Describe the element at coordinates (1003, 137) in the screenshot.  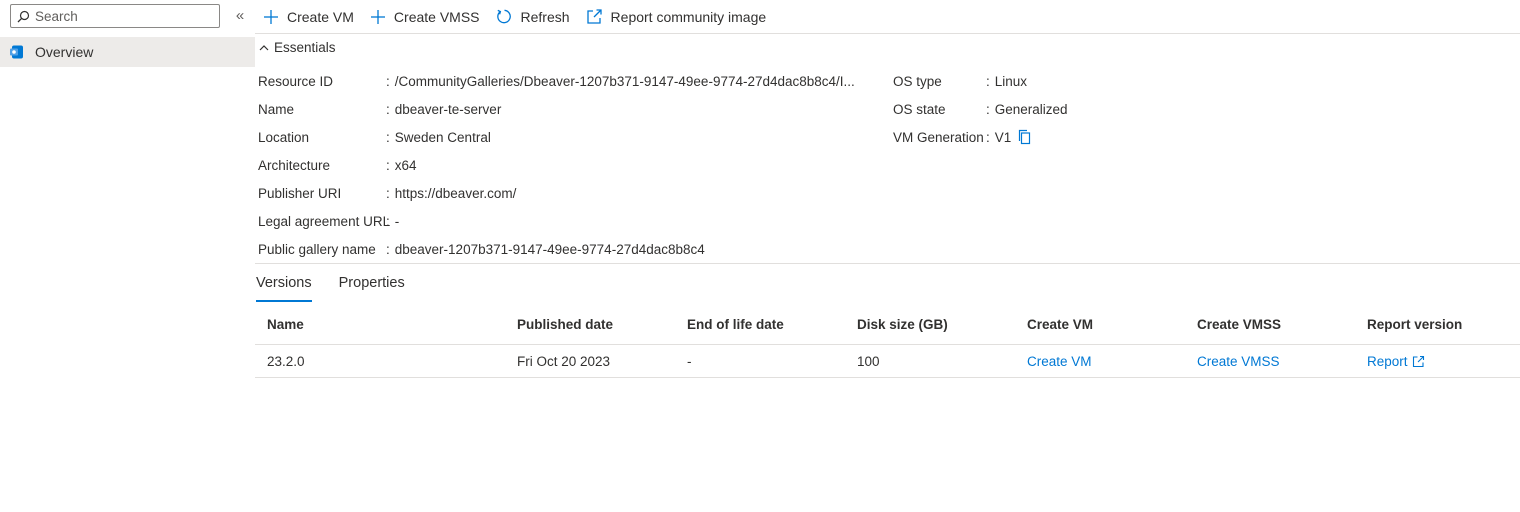
I see `property-value: V1` at that location.